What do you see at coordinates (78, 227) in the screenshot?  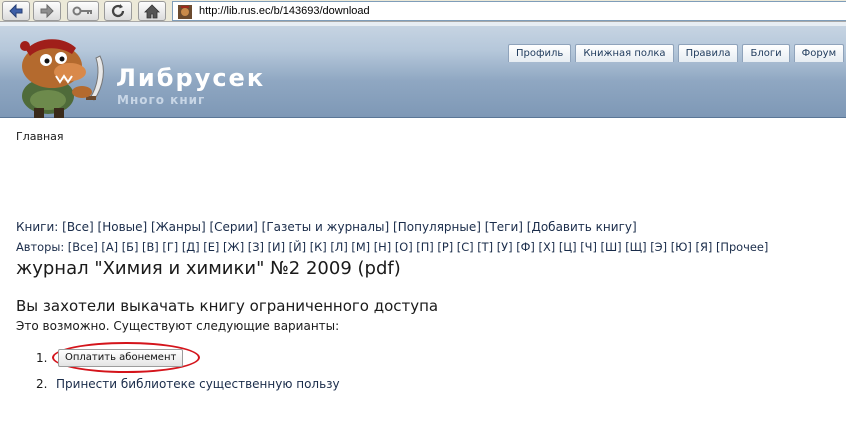 I see `books-link-all: [Все]` at bounding box center [78, 227].